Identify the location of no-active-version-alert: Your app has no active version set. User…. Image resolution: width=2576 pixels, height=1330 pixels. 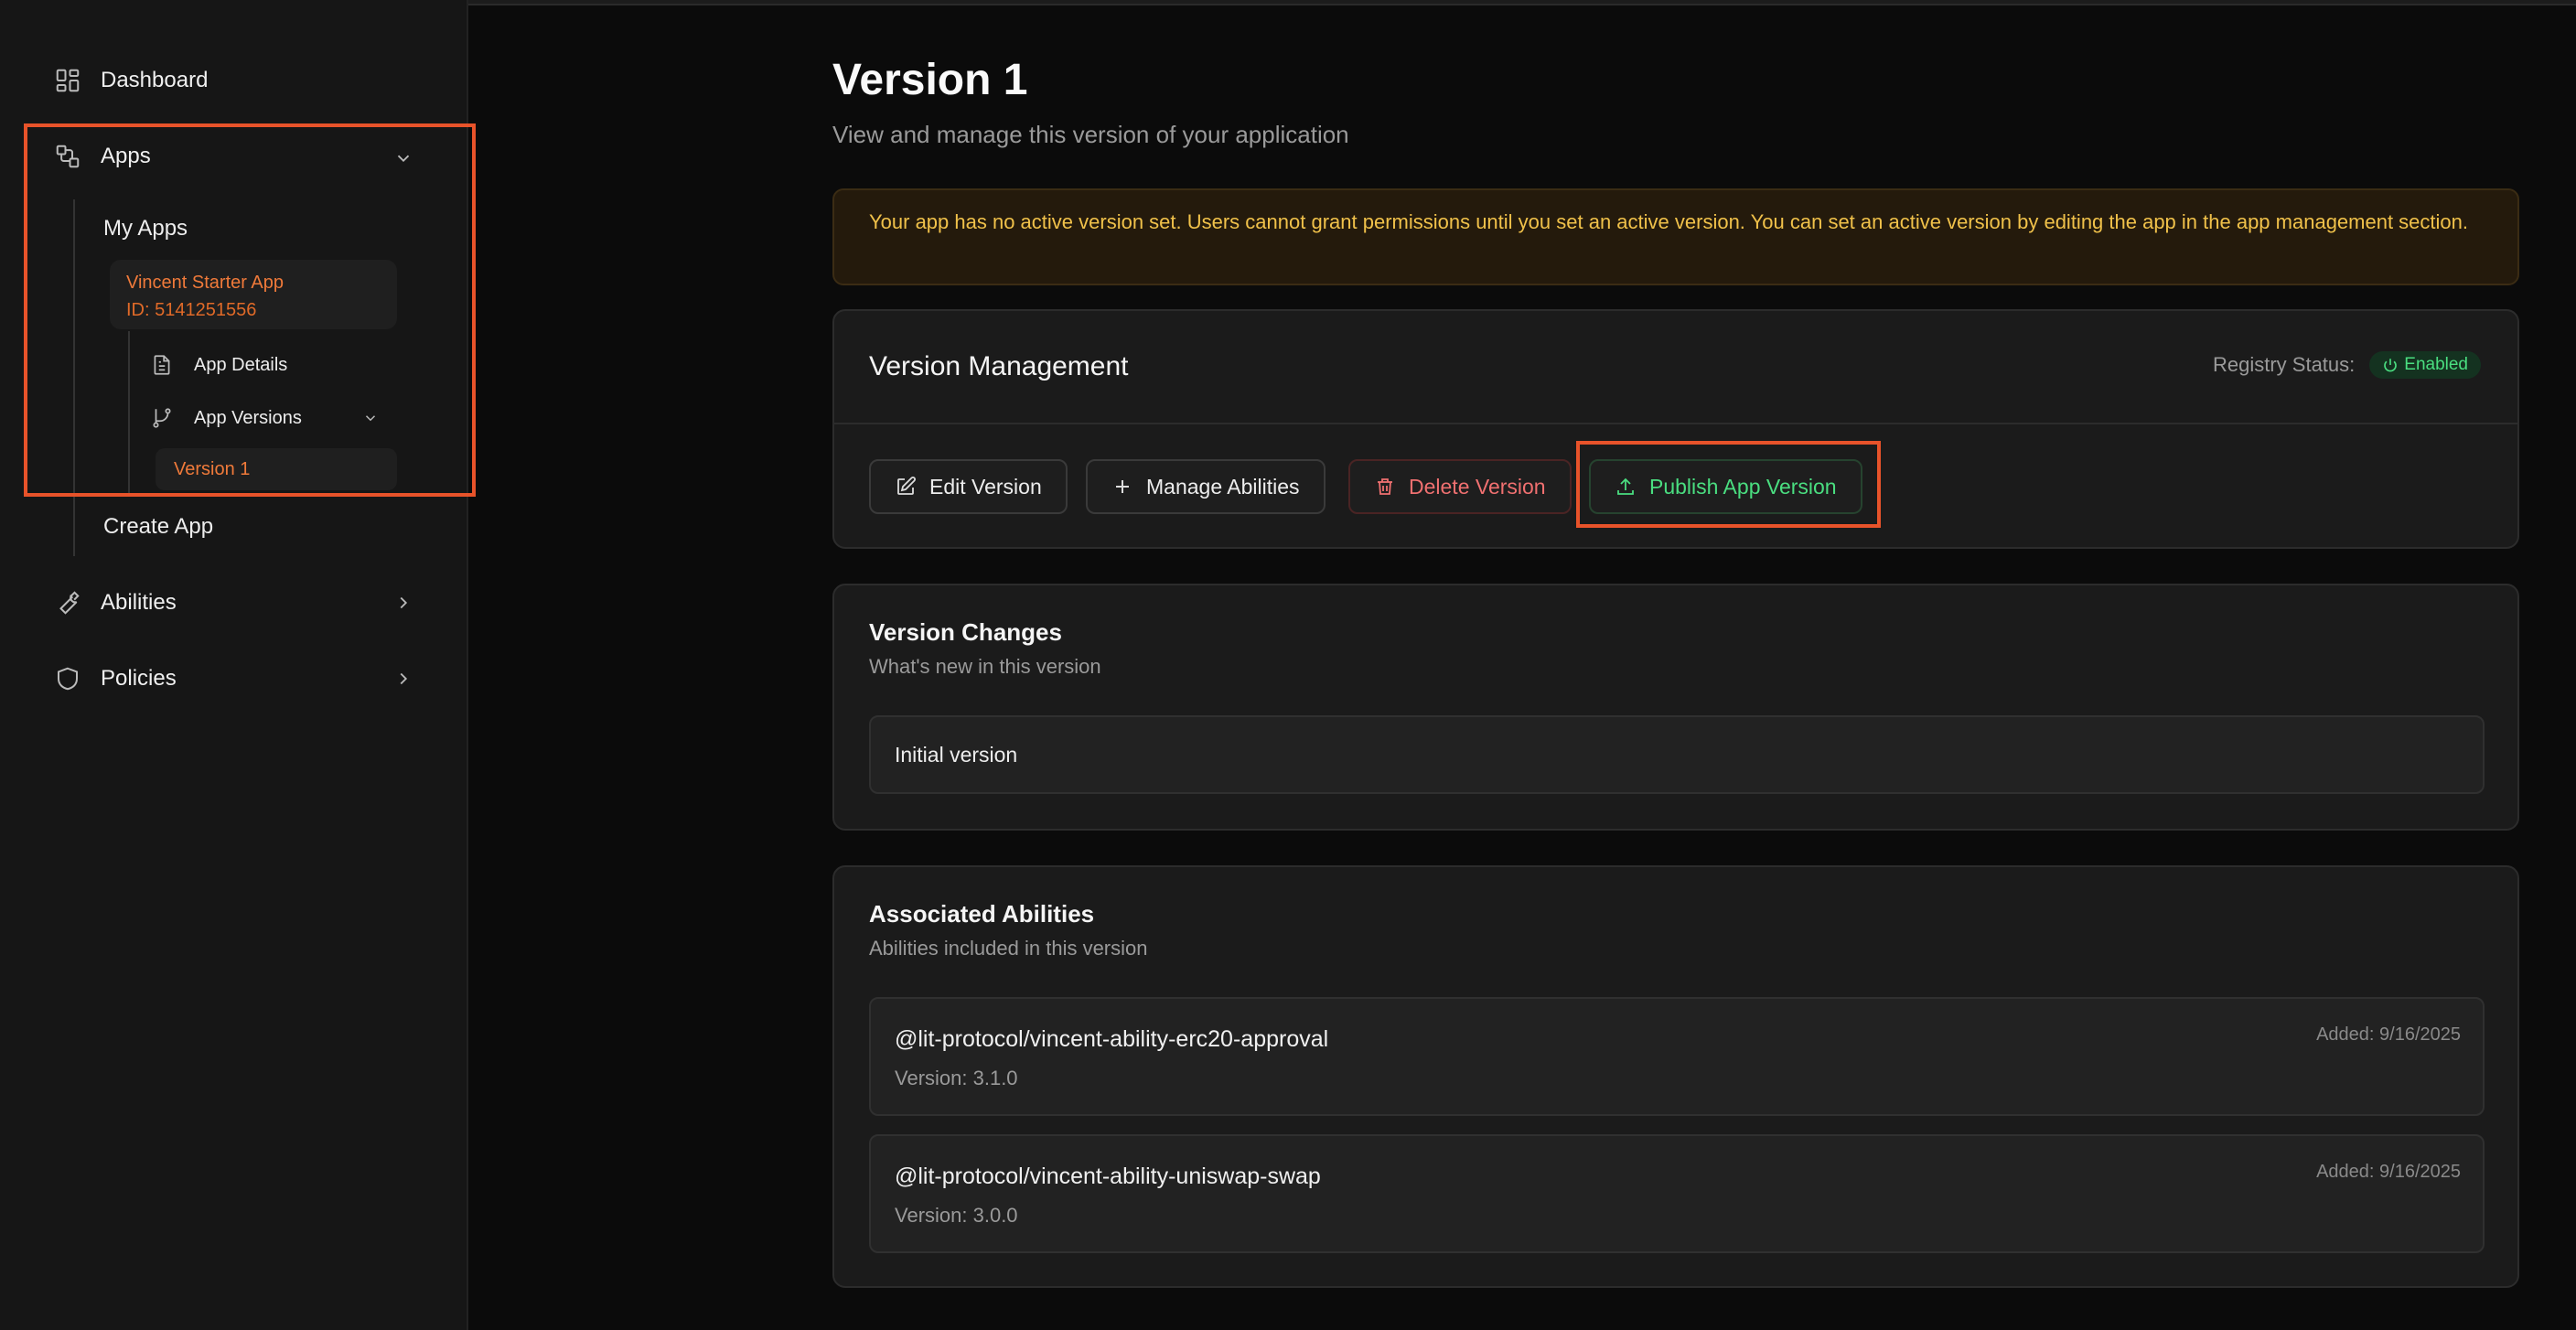
(1676, 236).